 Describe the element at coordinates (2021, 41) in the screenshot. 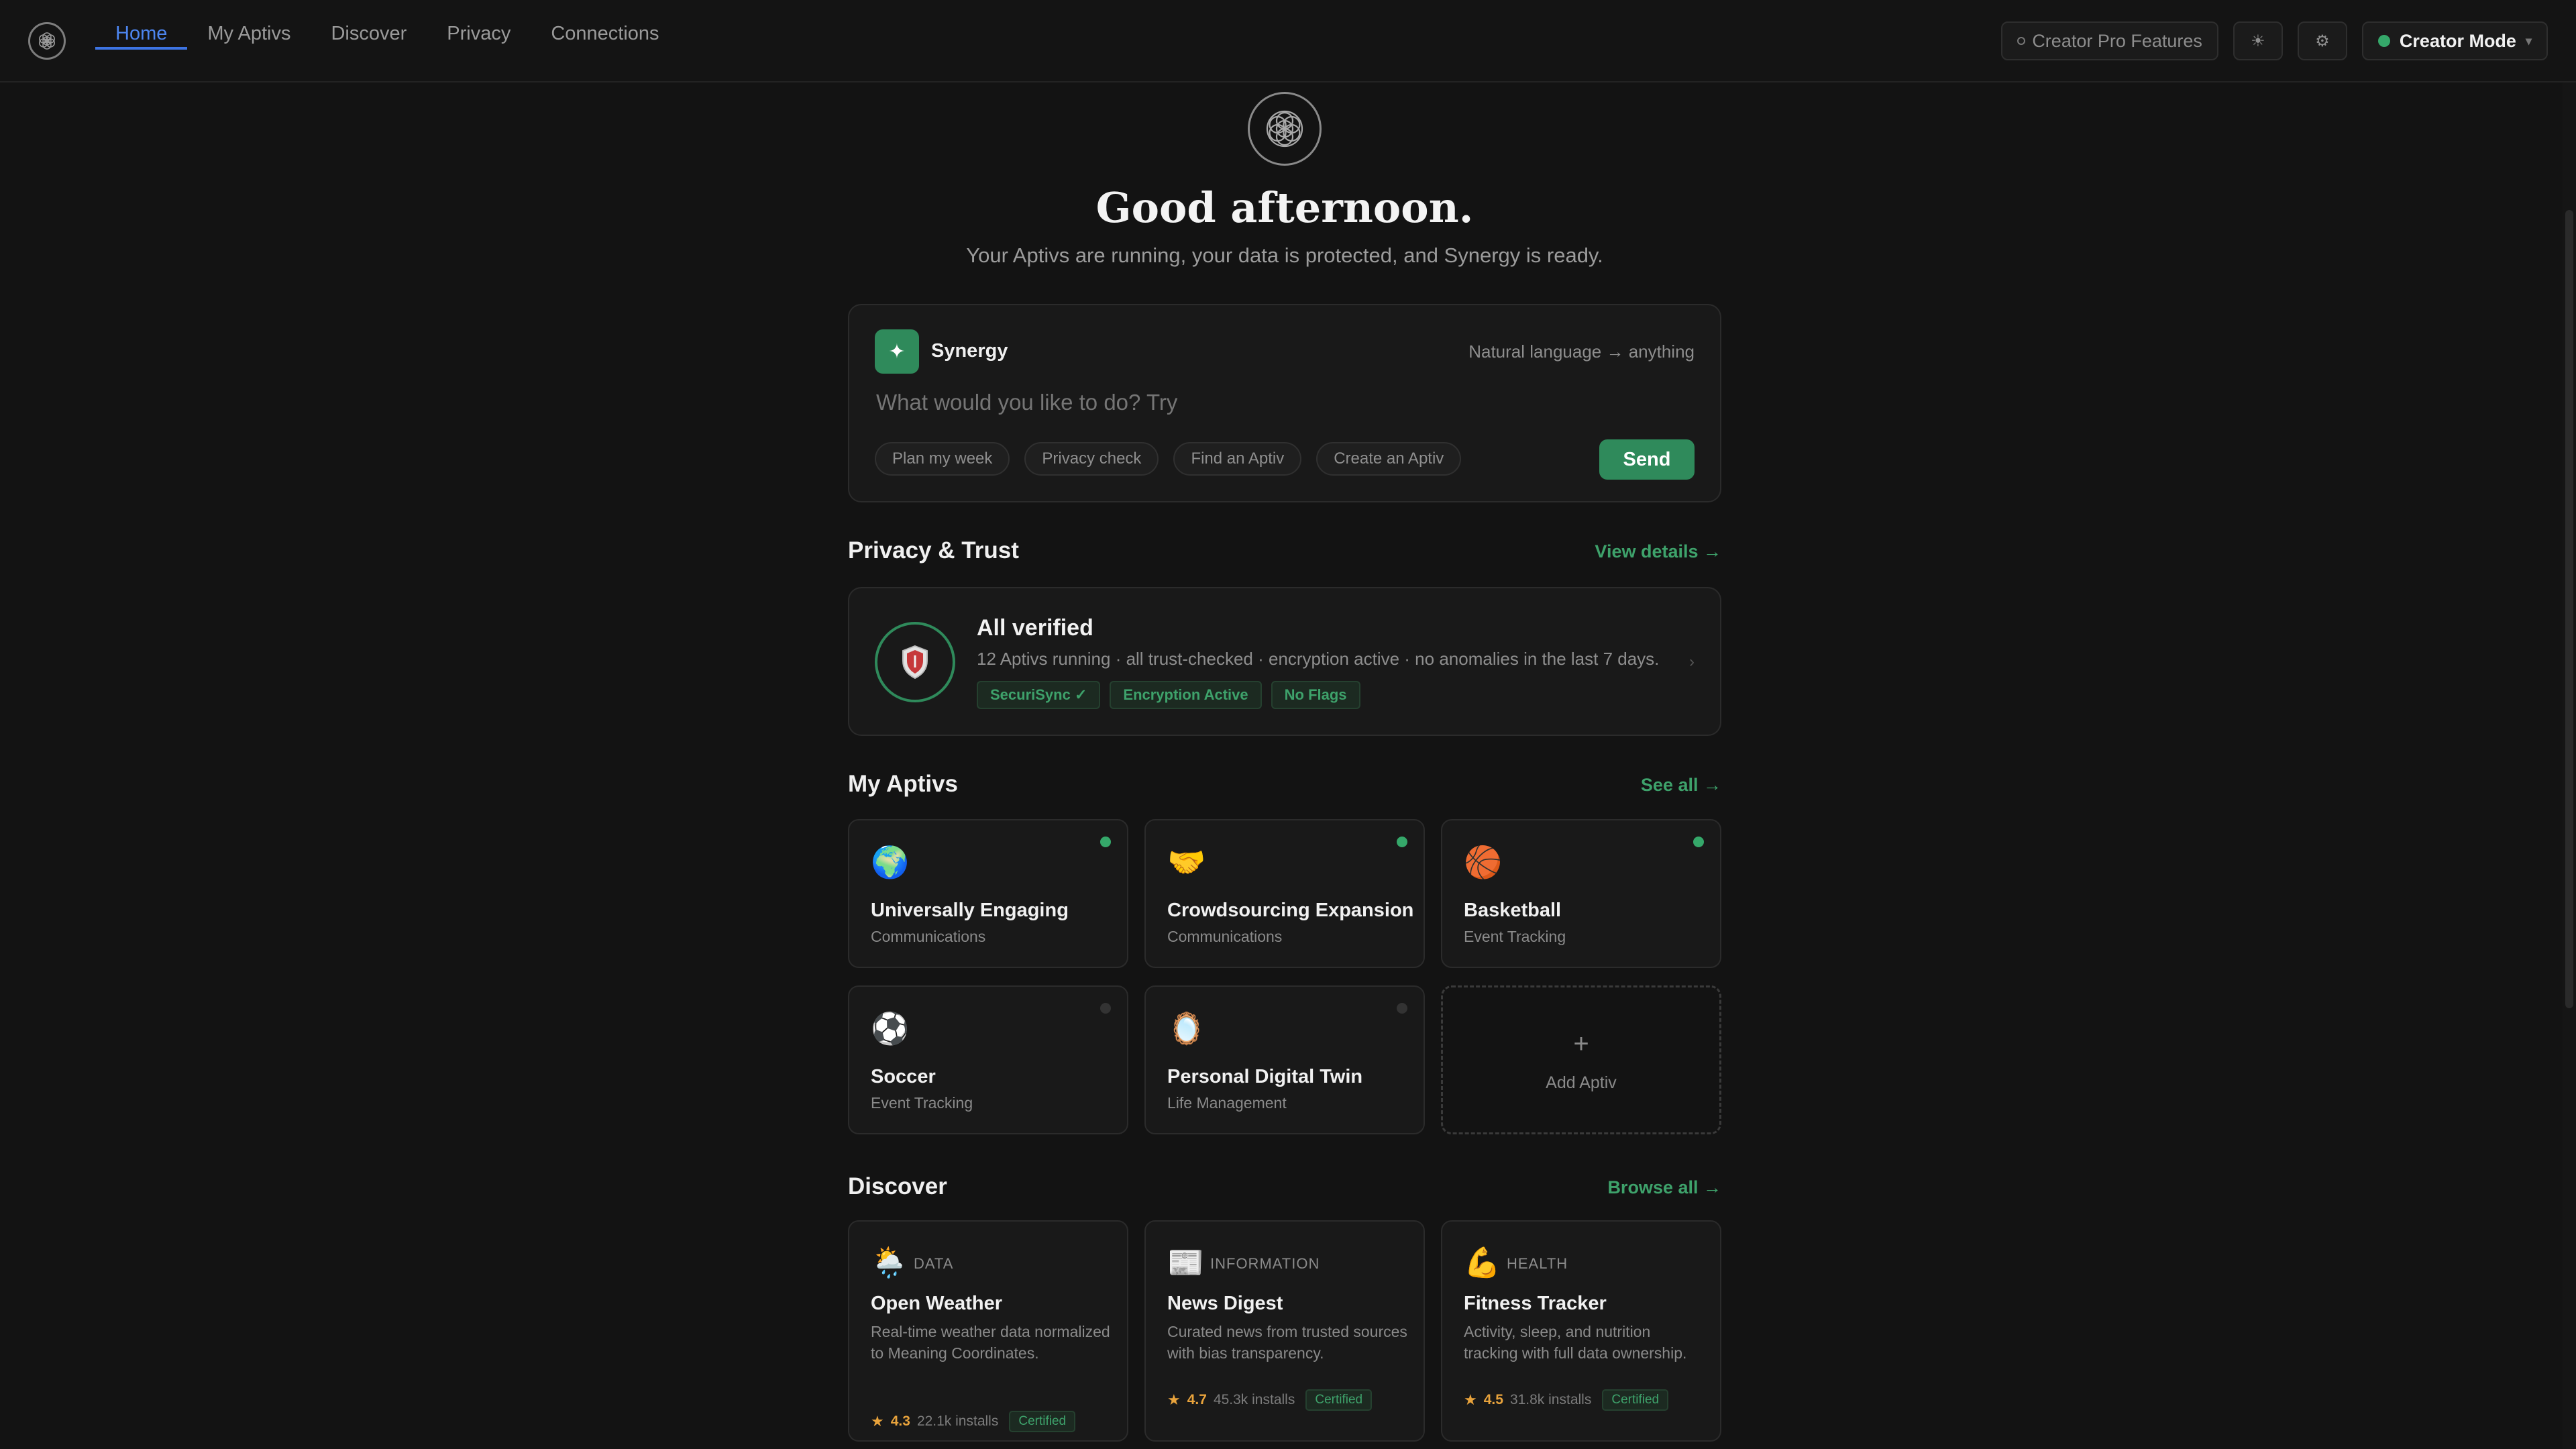

I see `circle-icon` at that location.